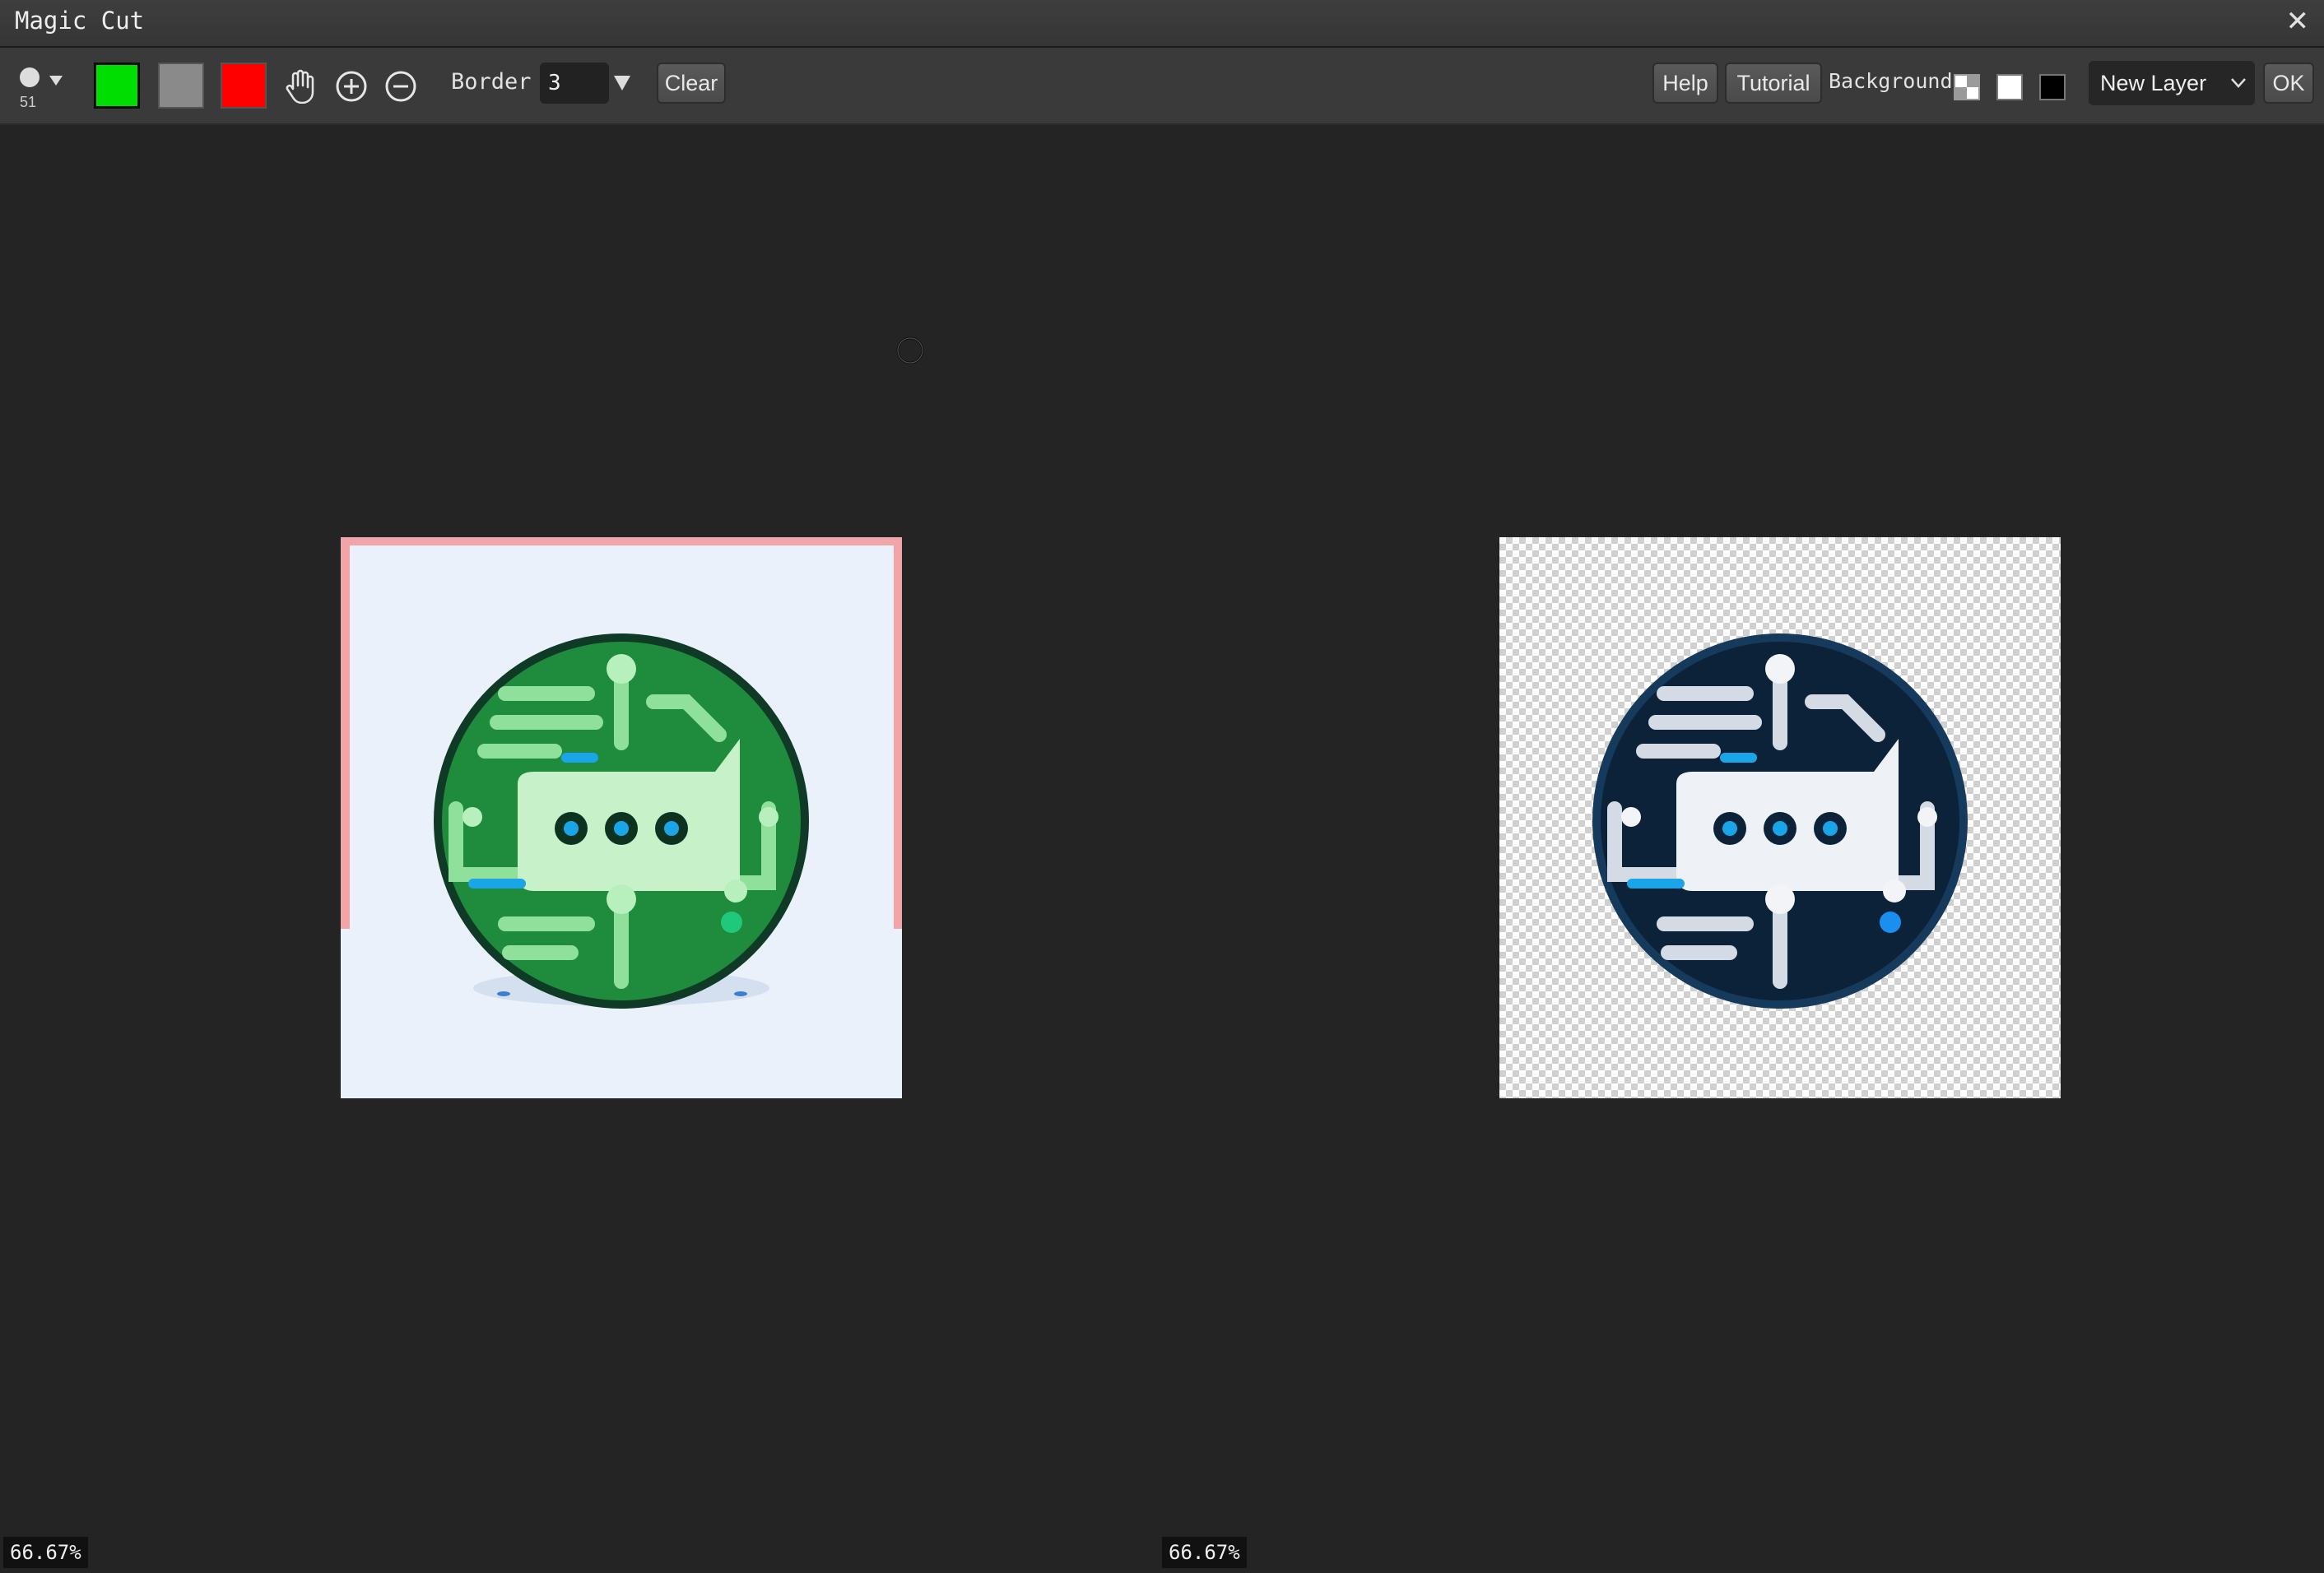  I want to click on checker-background-option, so click(1967, 87).